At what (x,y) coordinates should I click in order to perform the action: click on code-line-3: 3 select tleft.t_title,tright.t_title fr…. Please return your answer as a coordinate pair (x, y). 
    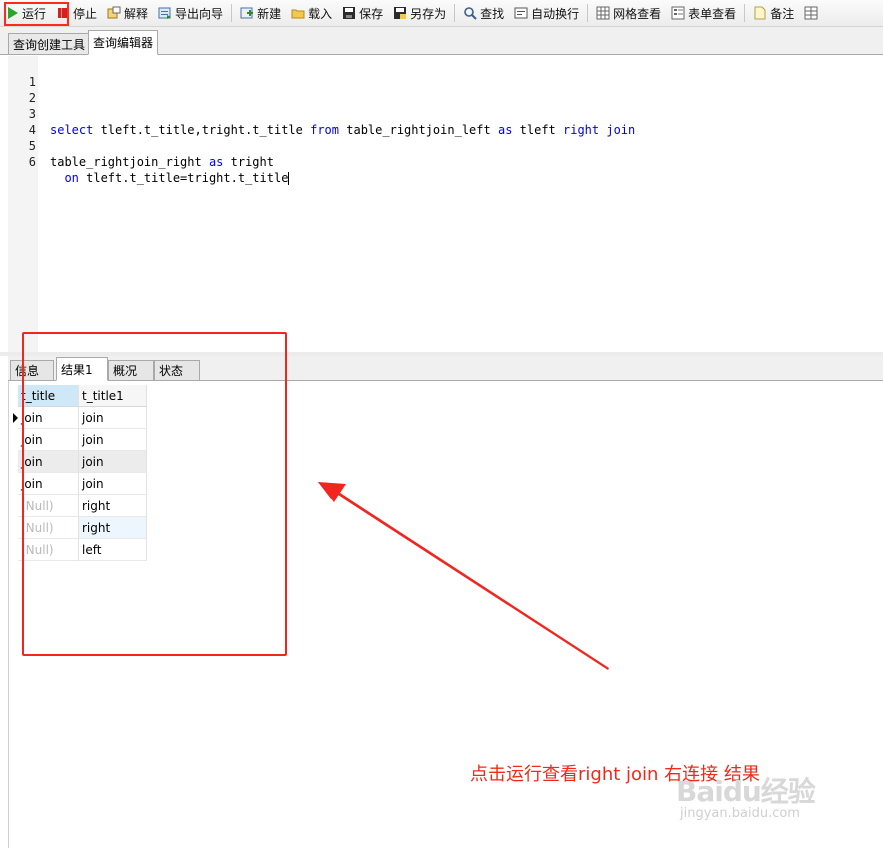
    Looking at the image, I should click on (322, 113).